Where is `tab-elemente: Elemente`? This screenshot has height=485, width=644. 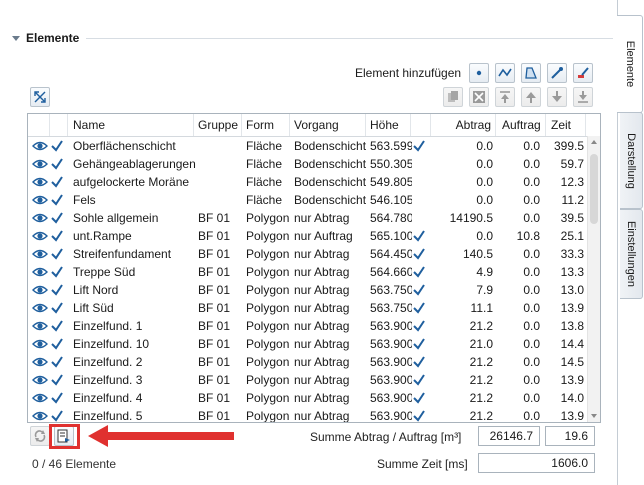 tab-elemente: Elemente is located at coordinates (630, 64).